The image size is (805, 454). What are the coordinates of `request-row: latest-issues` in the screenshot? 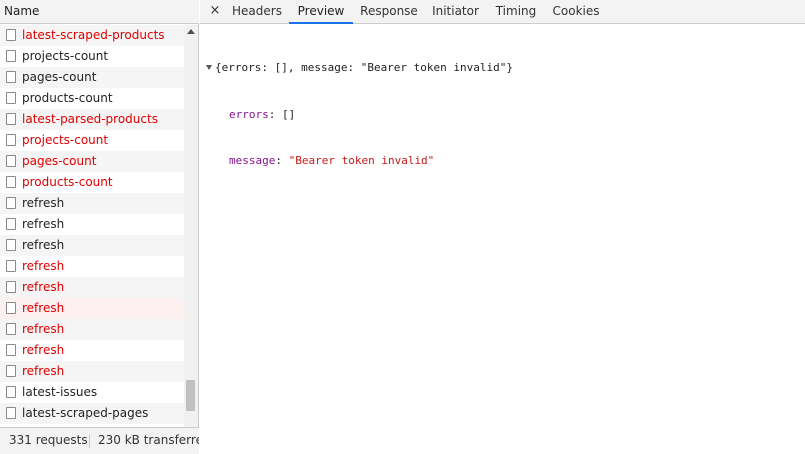 It's located at (92, 392).